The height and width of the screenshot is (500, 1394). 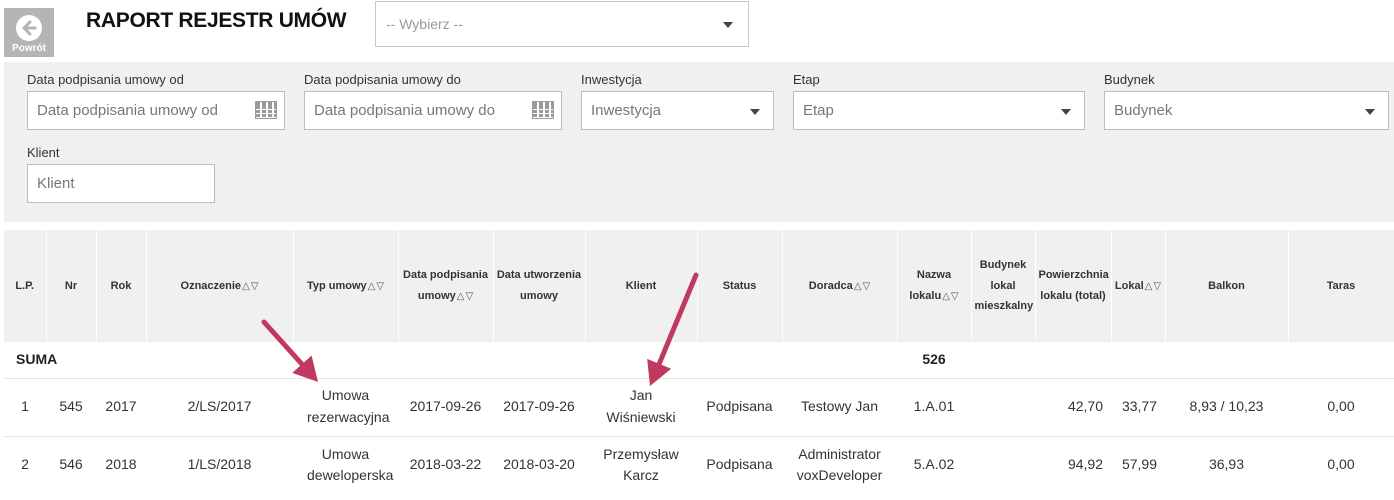 I want to click on column-header: L.P., so click(x=25, y=286).